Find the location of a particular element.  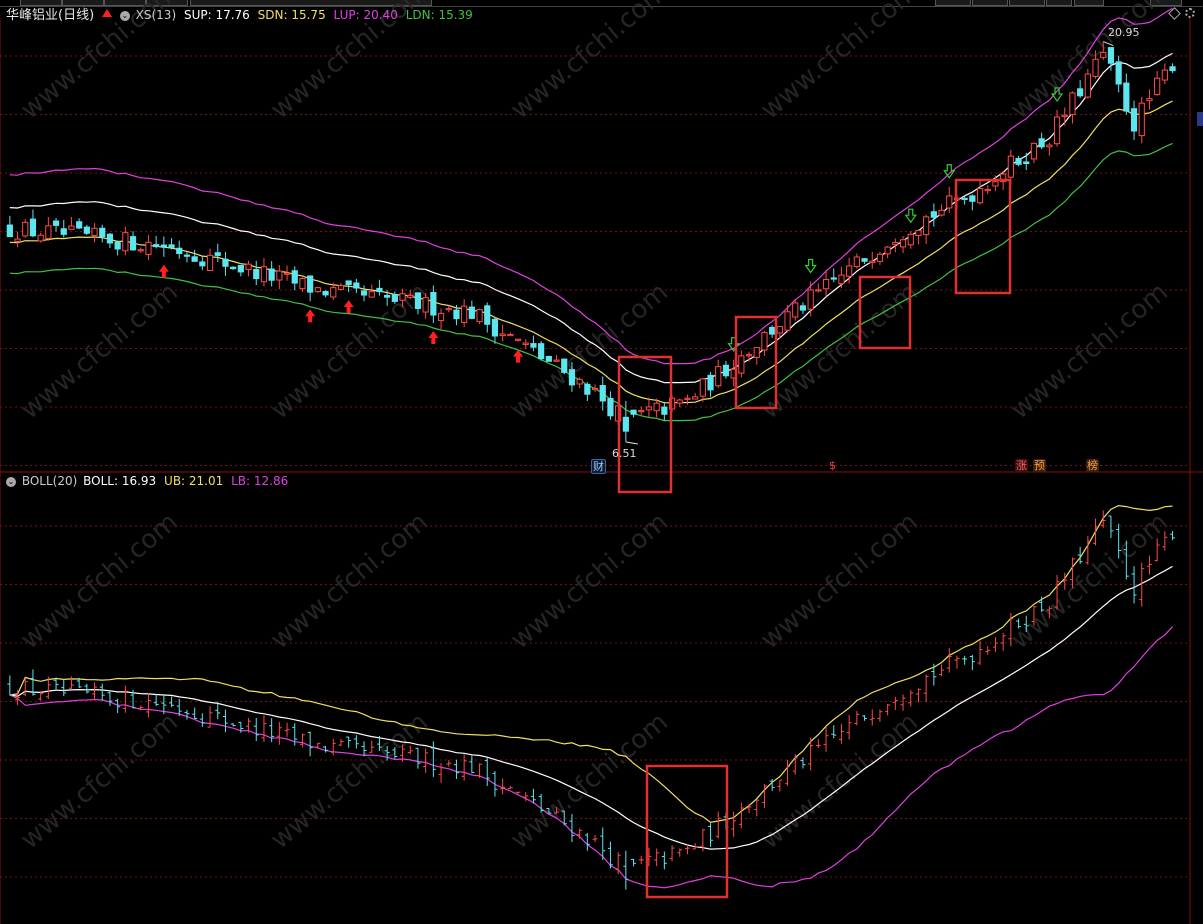

sup-value: SUP: 17.76 is located at coordinates (216, 15).